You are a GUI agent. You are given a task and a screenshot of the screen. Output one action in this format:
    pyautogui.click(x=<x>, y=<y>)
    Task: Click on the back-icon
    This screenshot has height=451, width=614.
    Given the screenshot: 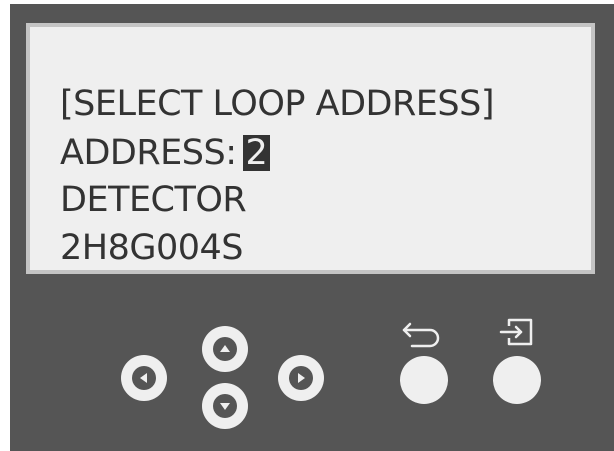 What is the action you would take?
    pyautogui.click(x=421, y=335)
    